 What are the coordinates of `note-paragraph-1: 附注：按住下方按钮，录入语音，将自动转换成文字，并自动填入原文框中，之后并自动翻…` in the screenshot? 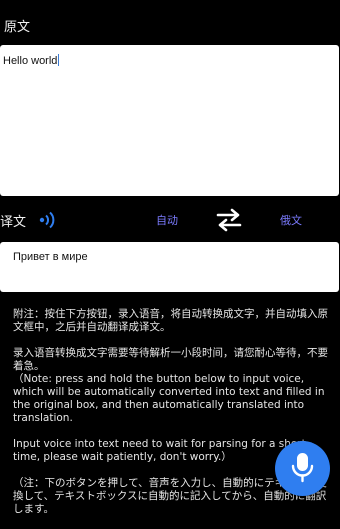 It's located at (170, 320).